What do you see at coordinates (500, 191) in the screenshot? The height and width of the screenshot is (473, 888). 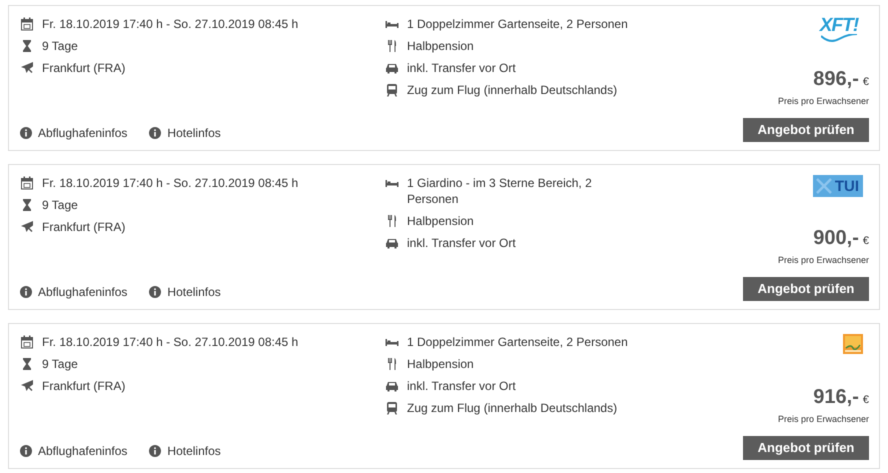 I see `service-detail: 1 Giardino - im 3 Sterne Bereich, 2 Personen` at bounding box center [500, 191].